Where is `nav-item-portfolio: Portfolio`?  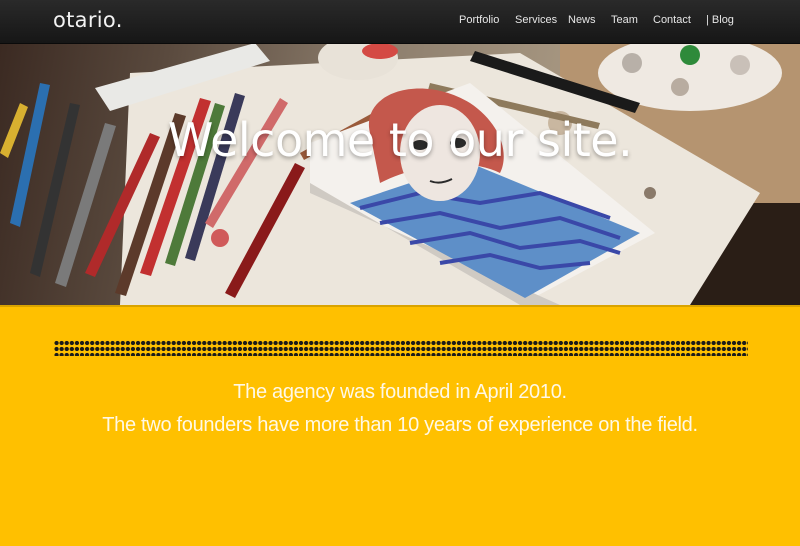 nav-item-portfolio: Portfolio is located at coordinates (479, 20).